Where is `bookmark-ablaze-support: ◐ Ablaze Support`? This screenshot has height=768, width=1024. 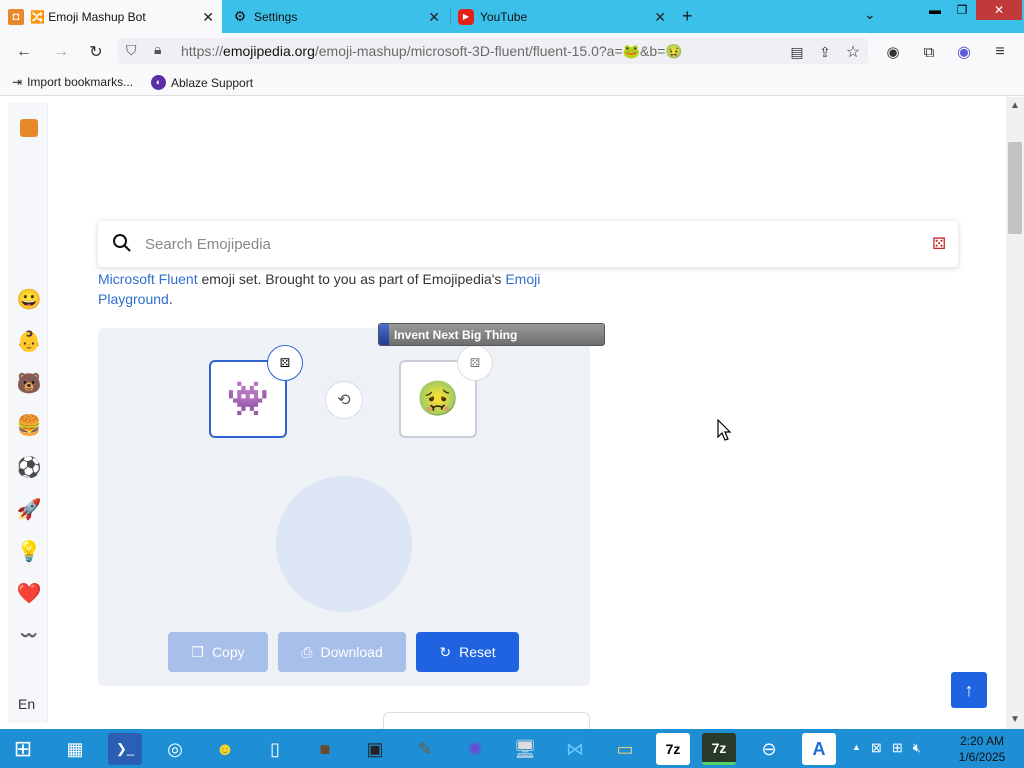 bookmark-ablaze-support: ◐ Ablaze Support is located at coordinates (202, 82).